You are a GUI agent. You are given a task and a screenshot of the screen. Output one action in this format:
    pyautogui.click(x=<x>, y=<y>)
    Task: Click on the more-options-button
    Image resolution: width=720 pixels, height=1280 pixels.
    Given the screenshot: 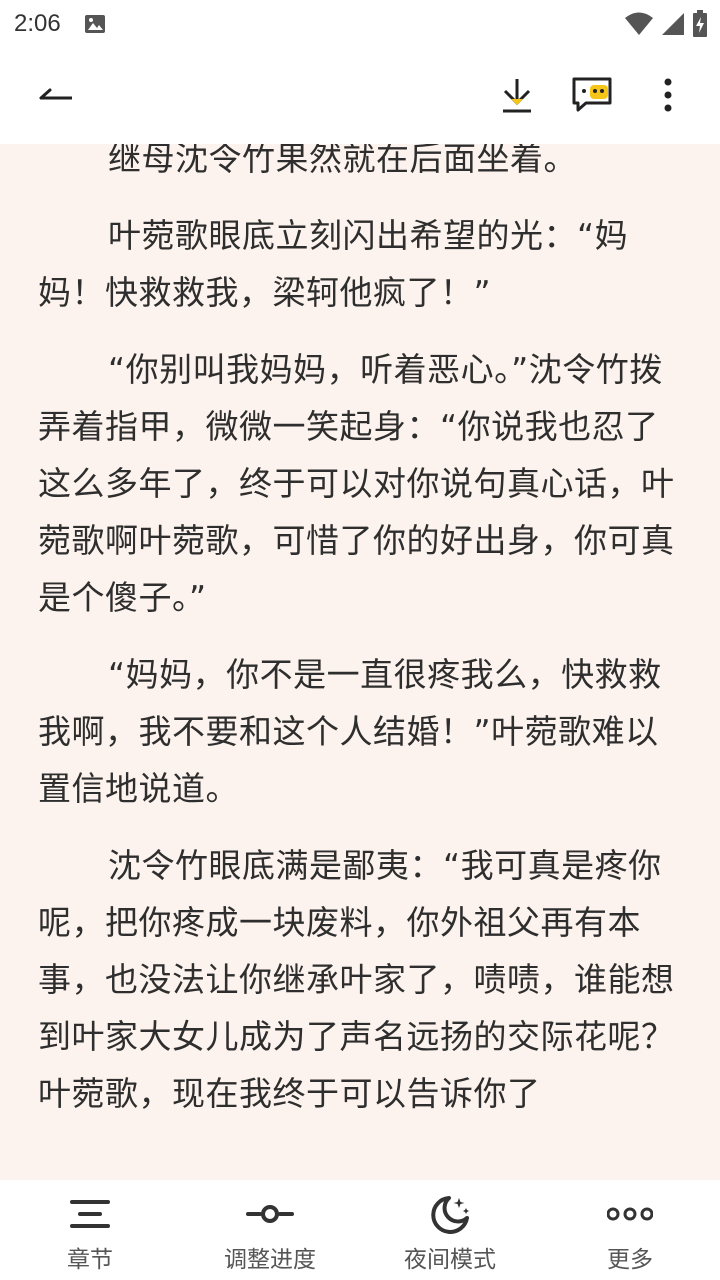 What is the action you would take?
    pyautogui.click(x=668, y=97)
    